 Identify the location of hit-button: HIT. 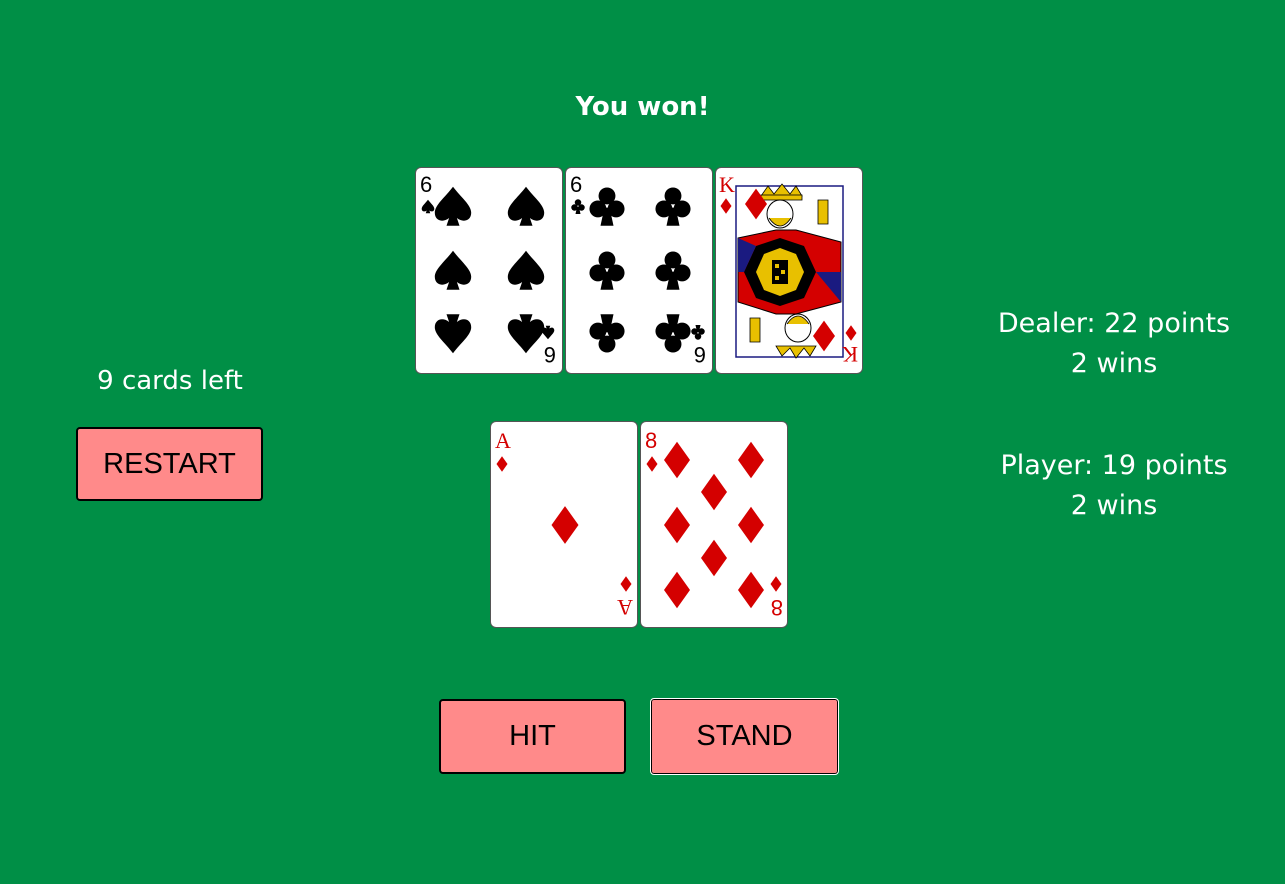
(532, 736).